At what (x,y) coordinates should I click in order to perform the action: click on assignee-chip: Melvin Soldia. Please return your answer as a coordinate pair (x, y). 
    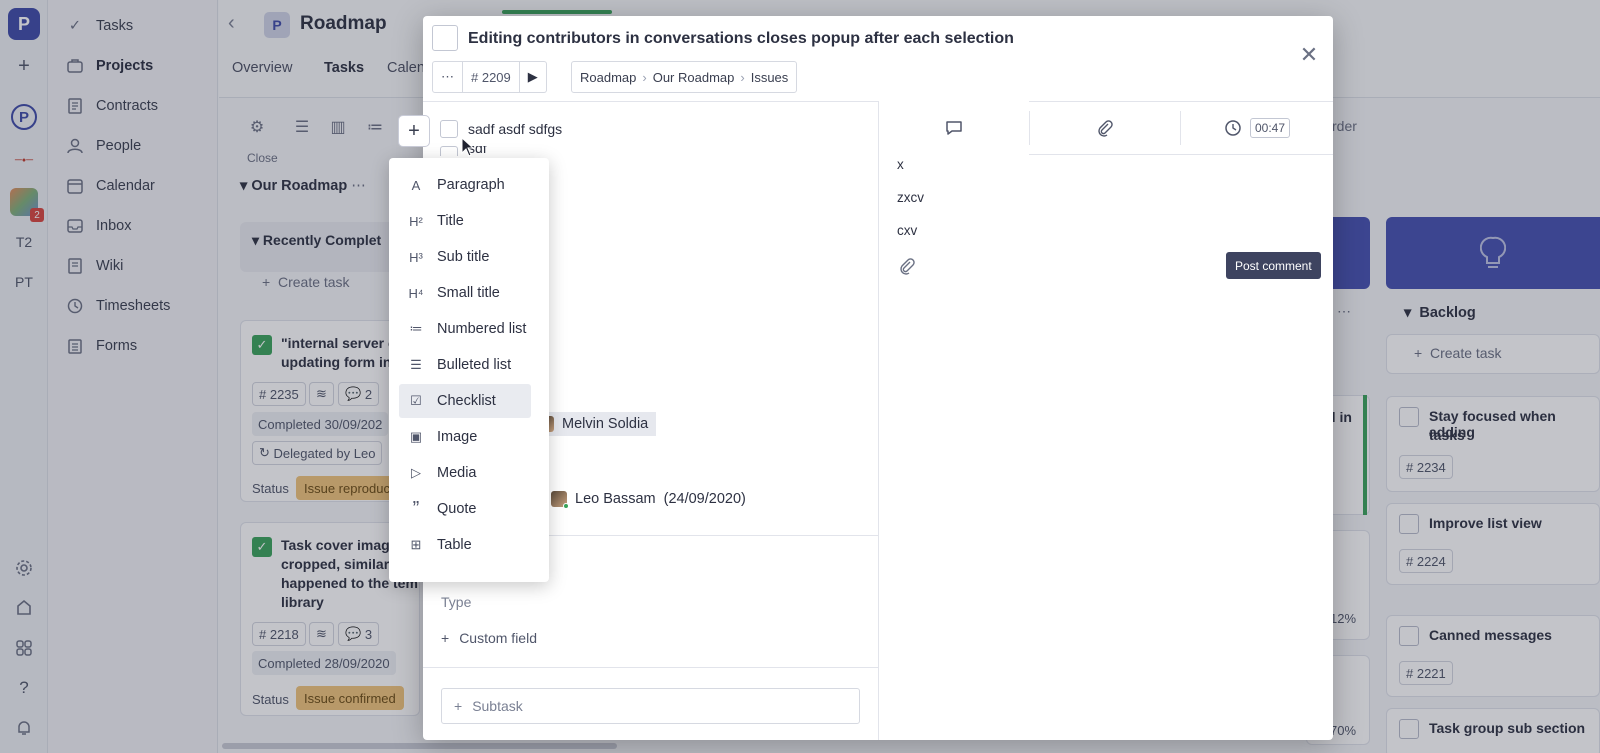
    Looking at the image, I should click on (597, 424).